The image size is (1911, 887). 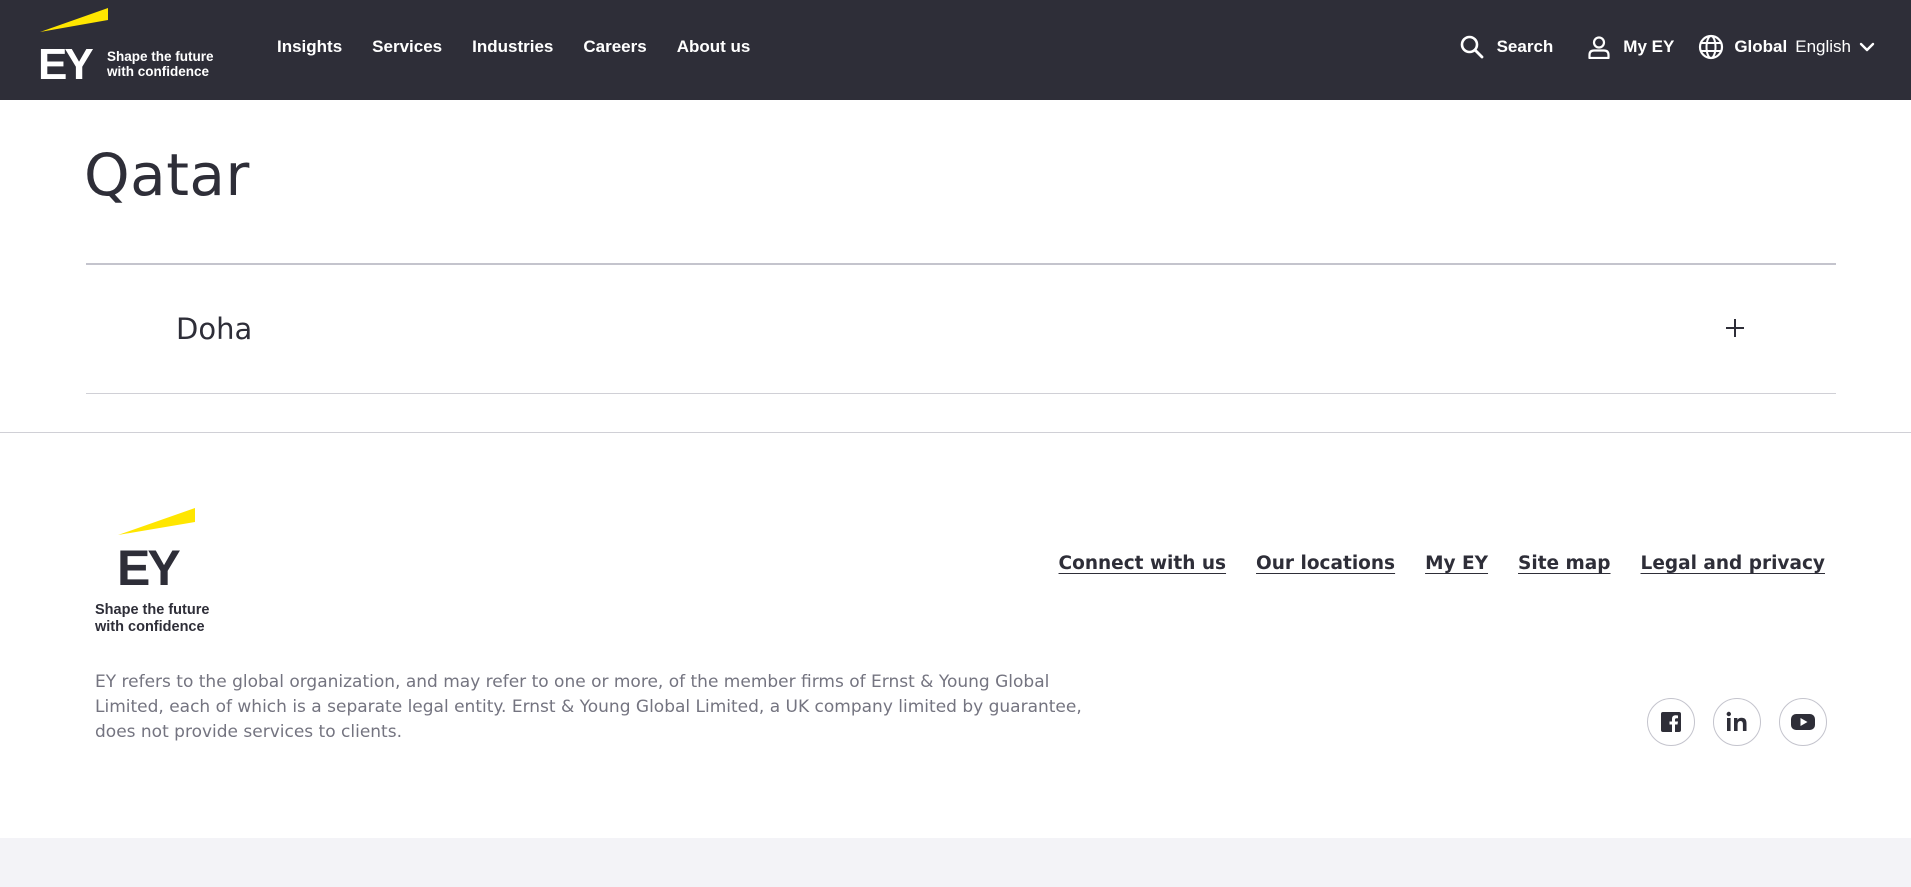 What do you see at coordinates (1761, 46) in the screenshot?
I see `region-label: Global` at bounding box center [1761, 46].